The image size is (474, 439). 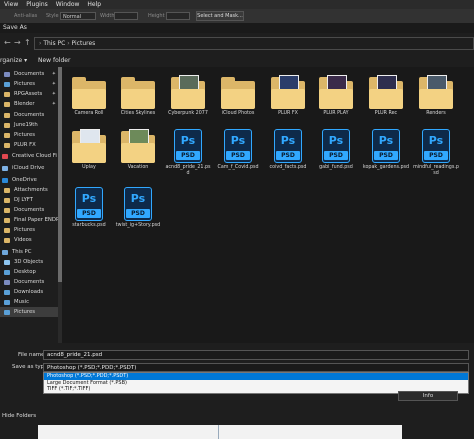 I want to click on sidebar-item: Music, so click(x=29, y=302).